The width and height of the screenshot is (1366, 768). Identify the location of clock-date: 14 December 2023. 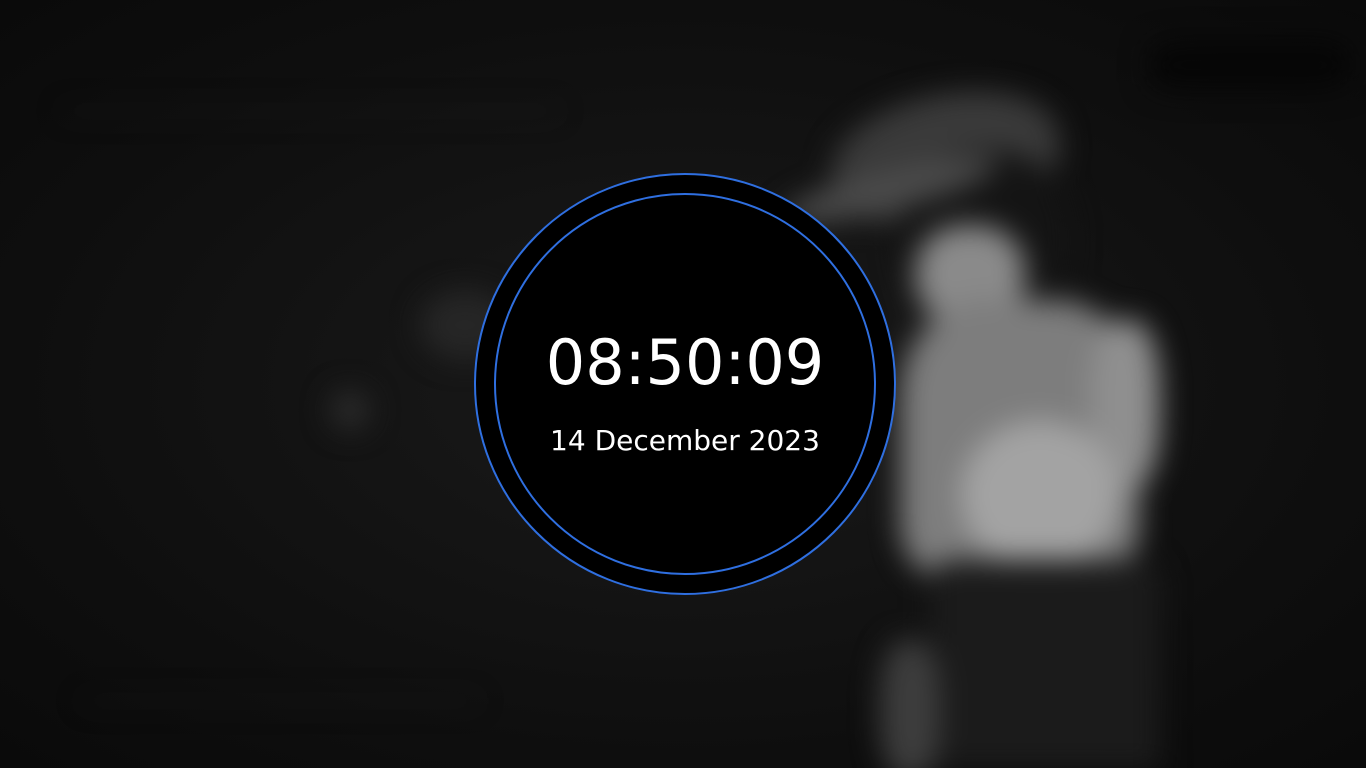
(685, 440).